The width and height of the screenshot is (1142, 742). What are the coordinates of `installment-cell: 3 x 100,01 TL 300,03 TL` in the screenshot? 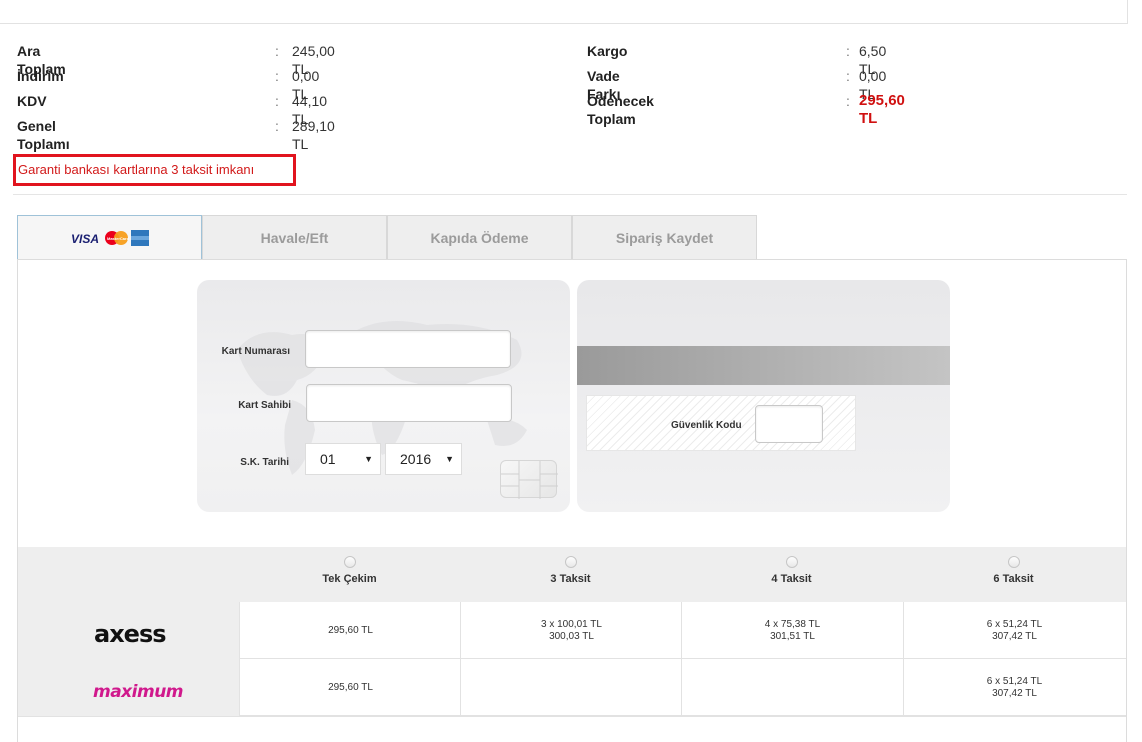 It's located at (571, 630).